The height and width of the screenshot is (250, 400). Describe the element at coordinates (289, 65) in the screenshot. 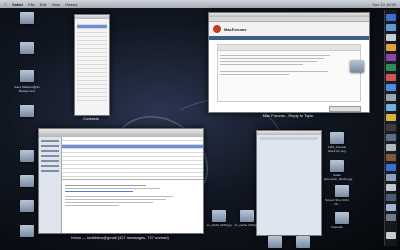

I see `editor-text-area` at that location.